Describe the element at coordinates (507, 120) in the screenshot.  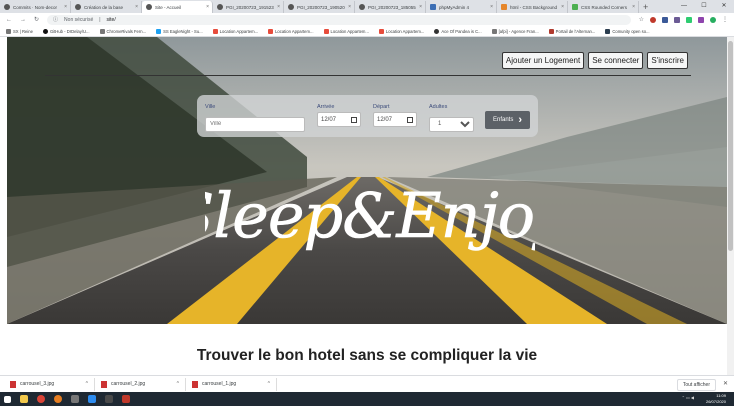
I see `children-button: Enfants ›` at that location.